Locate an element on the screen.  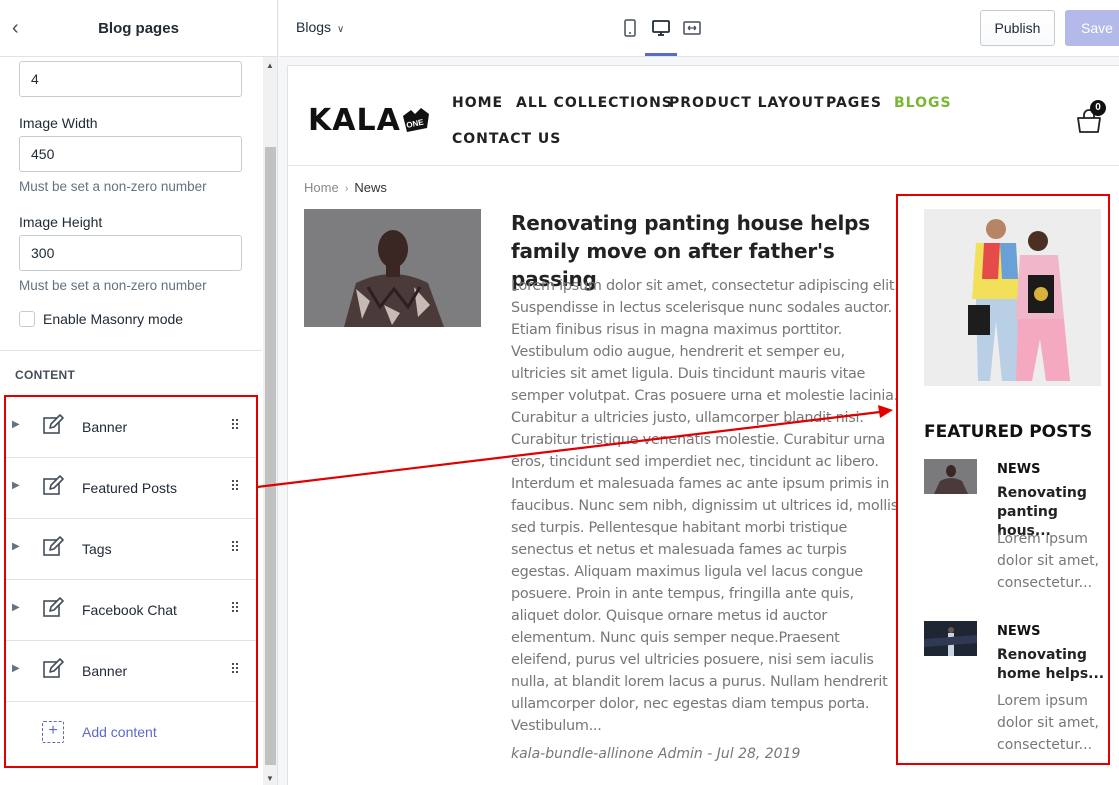
sidebar-title: Blog pages is located at coordinates (138, 28).